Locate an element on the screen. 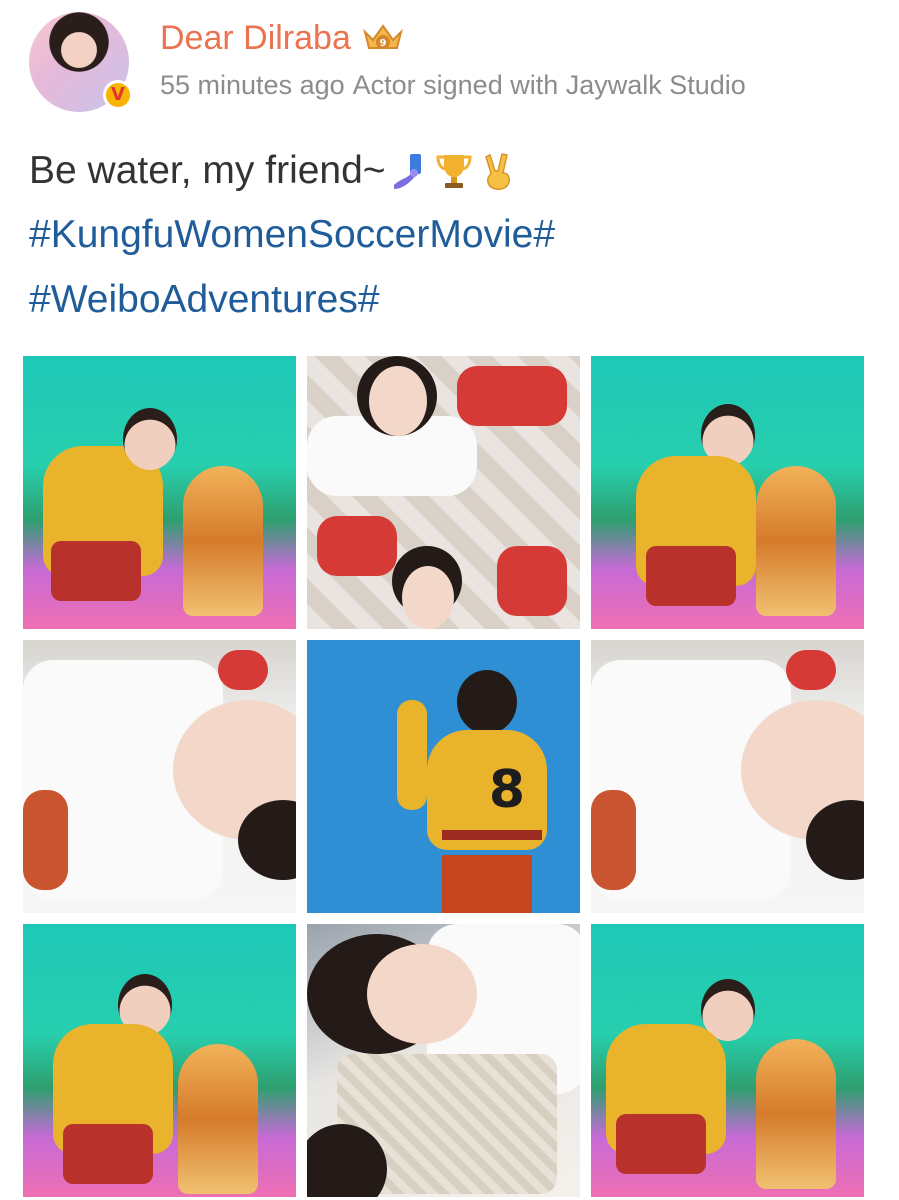 The image size is (899, 1200). crown-badge-icon: 9 is located at coordinates (383, 38).